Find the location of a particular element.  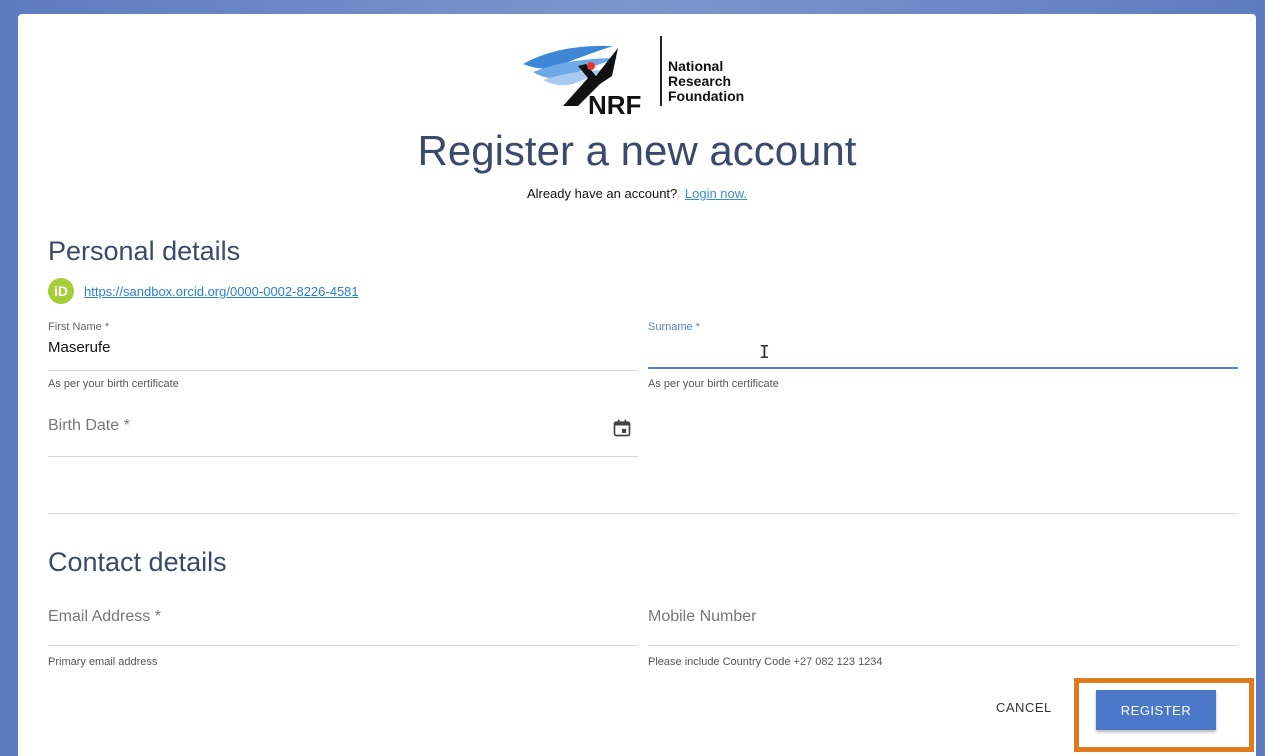

logo-text: National Research Foundation is located at coordinates (706, 81).